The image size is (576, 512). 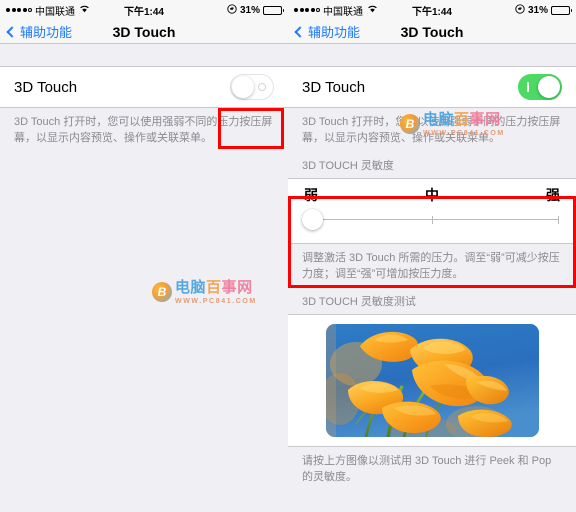 I want to click on sensitivity-section-header: 3D TOUCH 灵敏度, so click(x=348, y=165).